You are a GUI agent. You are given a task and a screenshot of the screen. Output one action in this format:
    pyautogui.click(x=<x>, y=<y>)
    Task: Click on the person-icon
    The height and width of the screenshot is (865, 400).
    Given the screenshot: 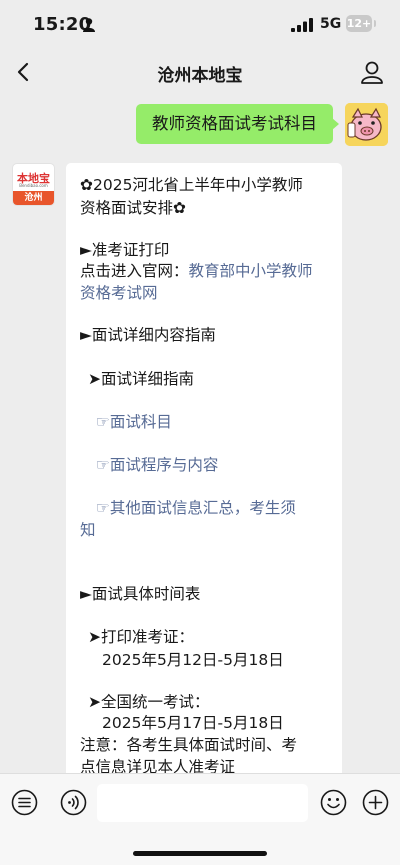 What is the action you would take?
    pyautogui.click(x=89, y=25)
    